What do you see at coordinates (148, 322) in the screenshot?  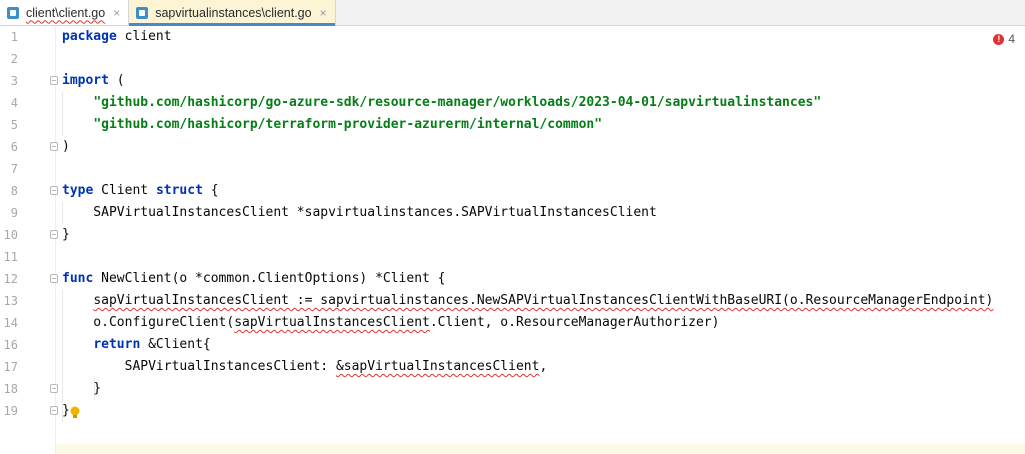 I see `code-token: o.ConfigureClient(` at bounding box center [148, 322].